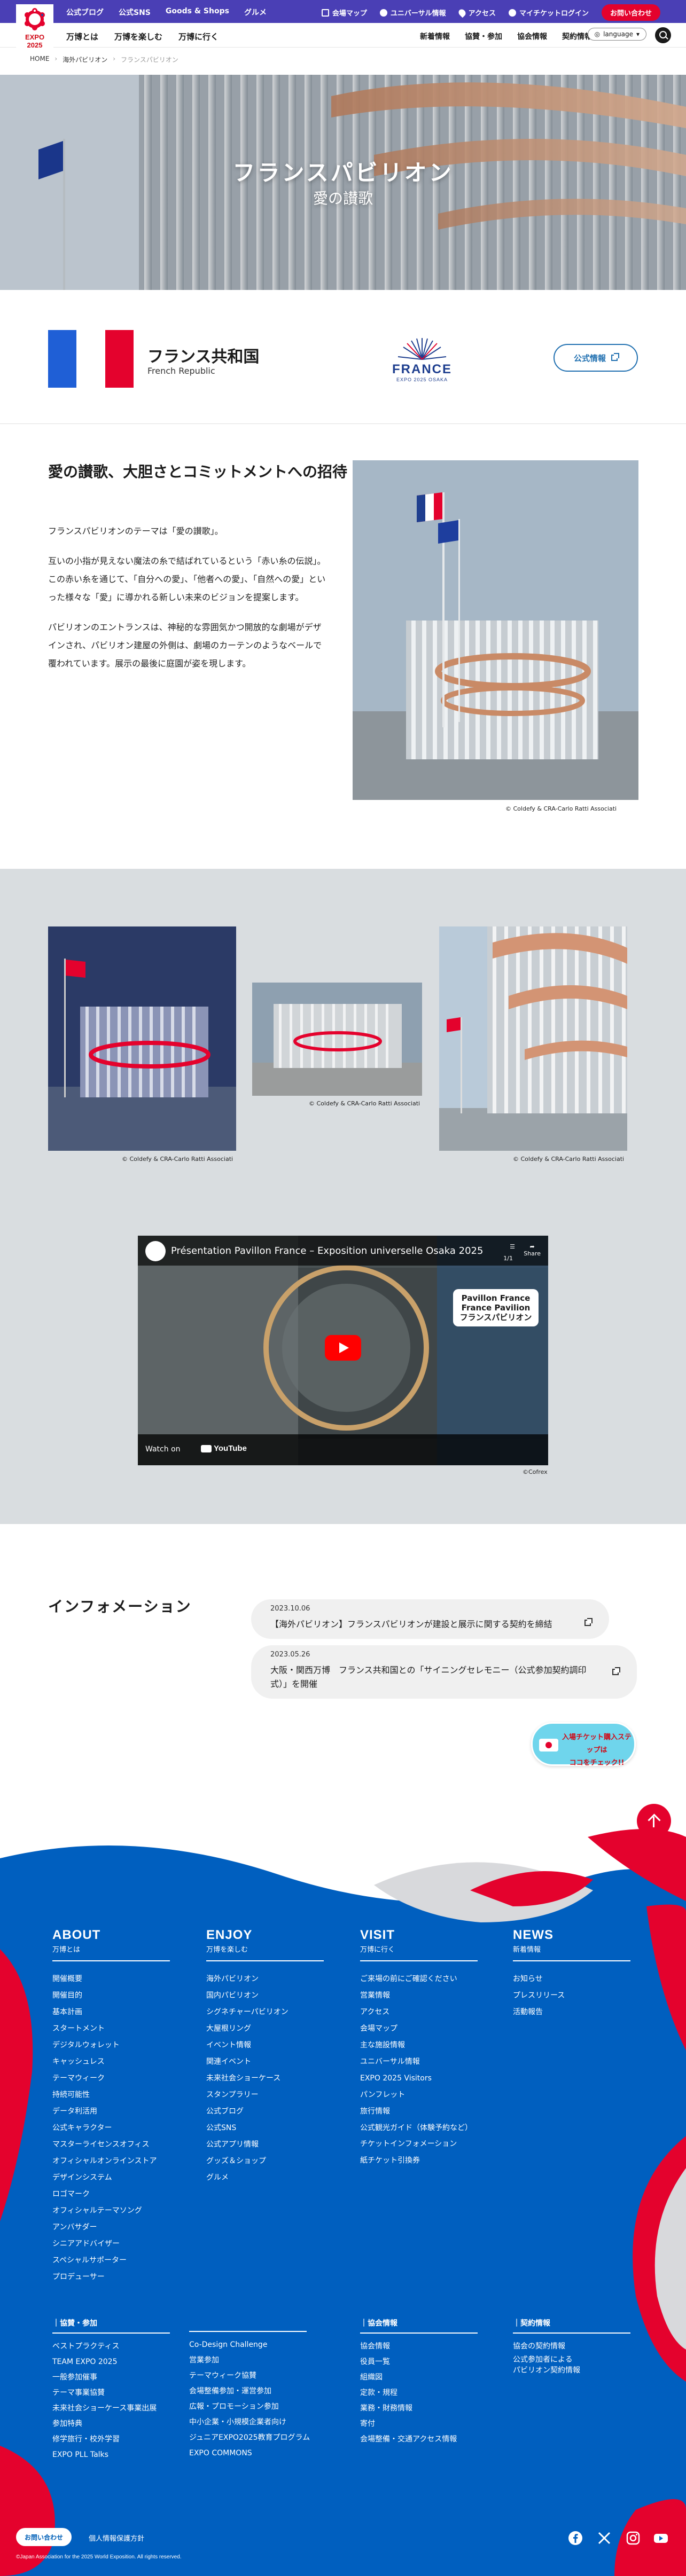 Image resolution: width=686 pixels, height=2576 pixels. I want to click on footer-link: お知らせ, so click(571, 1980).